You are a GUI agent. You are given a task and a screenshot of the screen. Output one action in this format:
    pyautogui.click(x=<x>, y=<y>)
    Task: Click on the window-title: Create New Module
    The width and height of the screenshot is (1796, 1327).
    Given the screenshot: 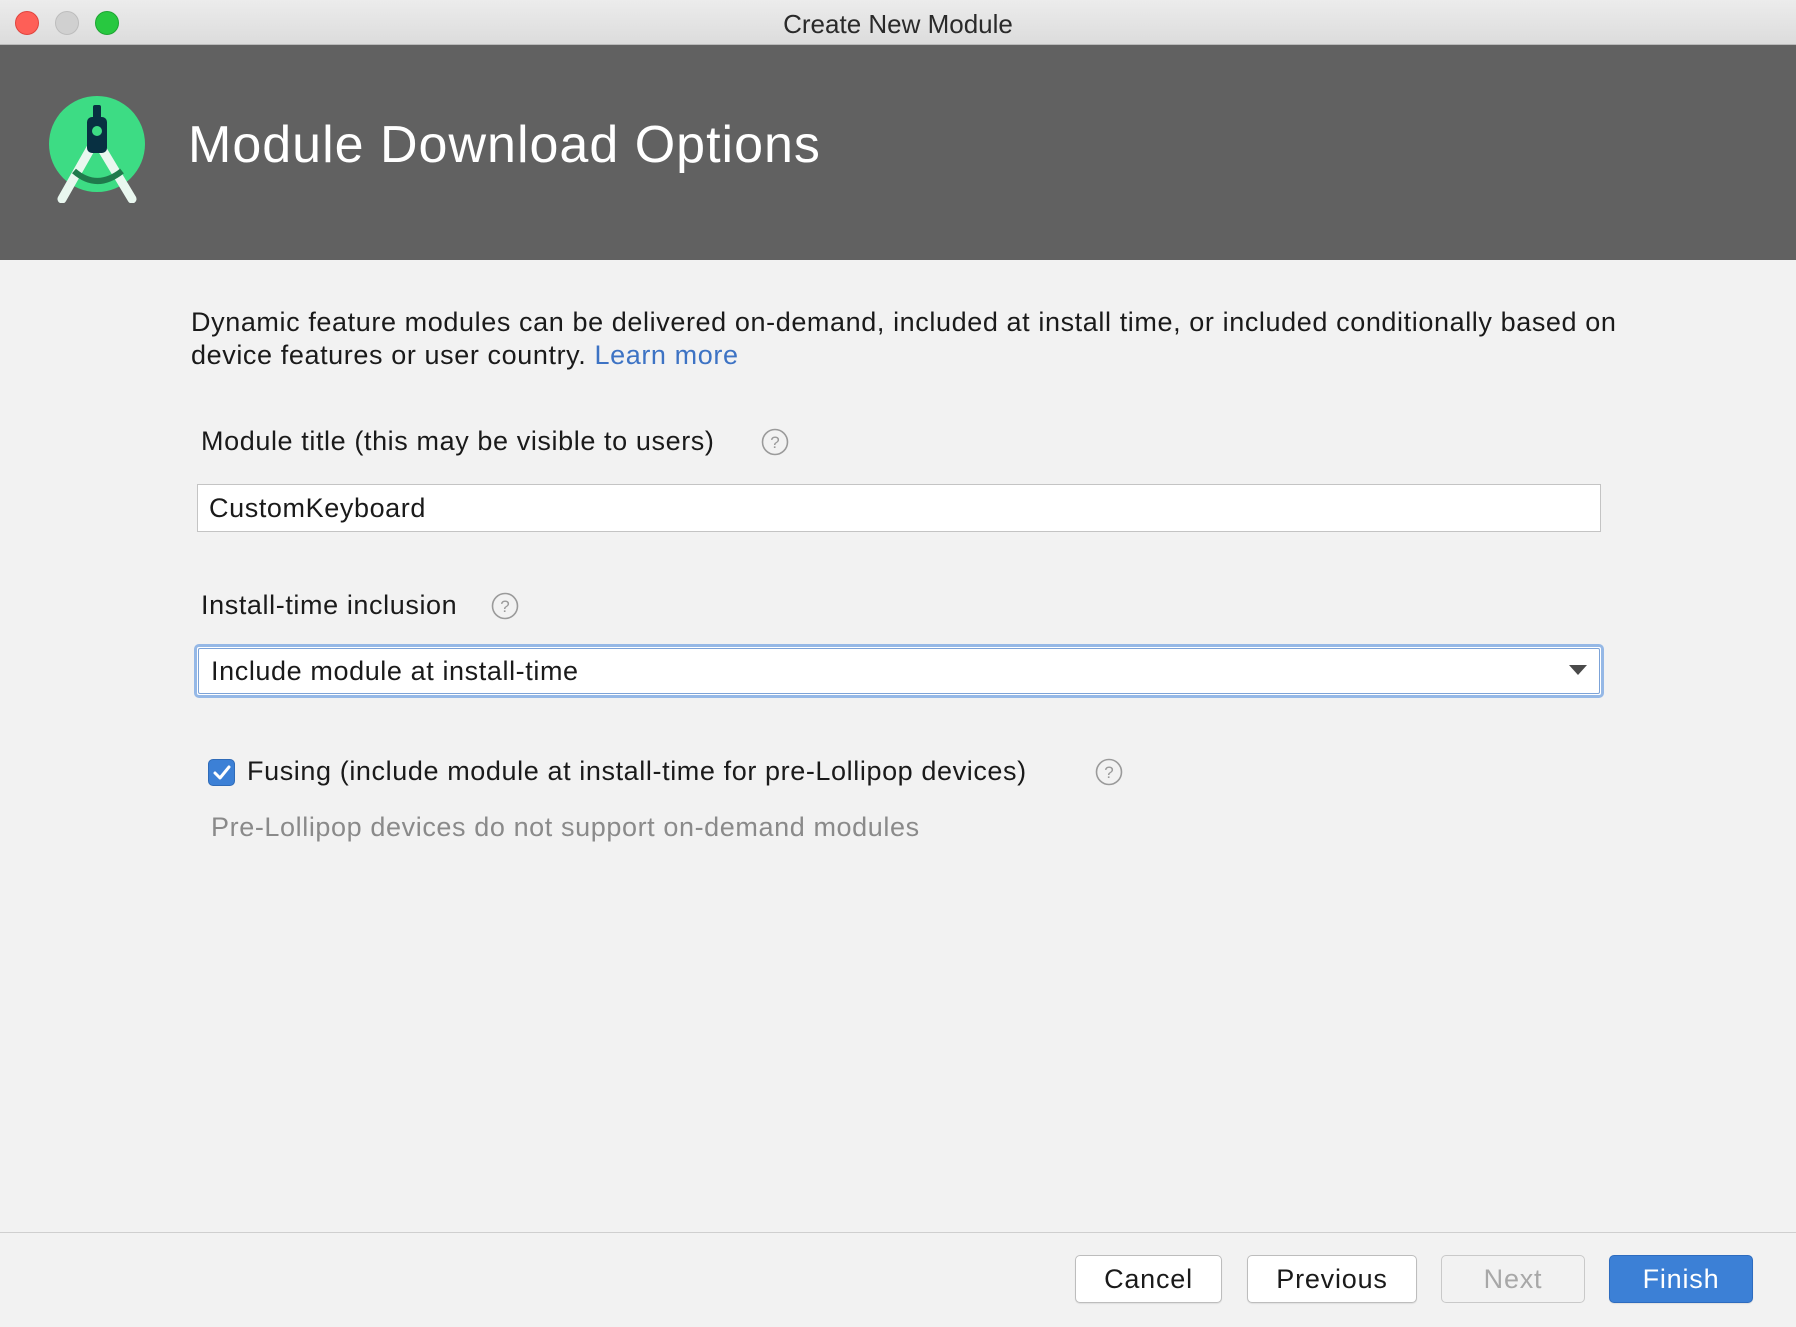 What is the action you would take?
    pyautogui.click(x=898, y=24)
    